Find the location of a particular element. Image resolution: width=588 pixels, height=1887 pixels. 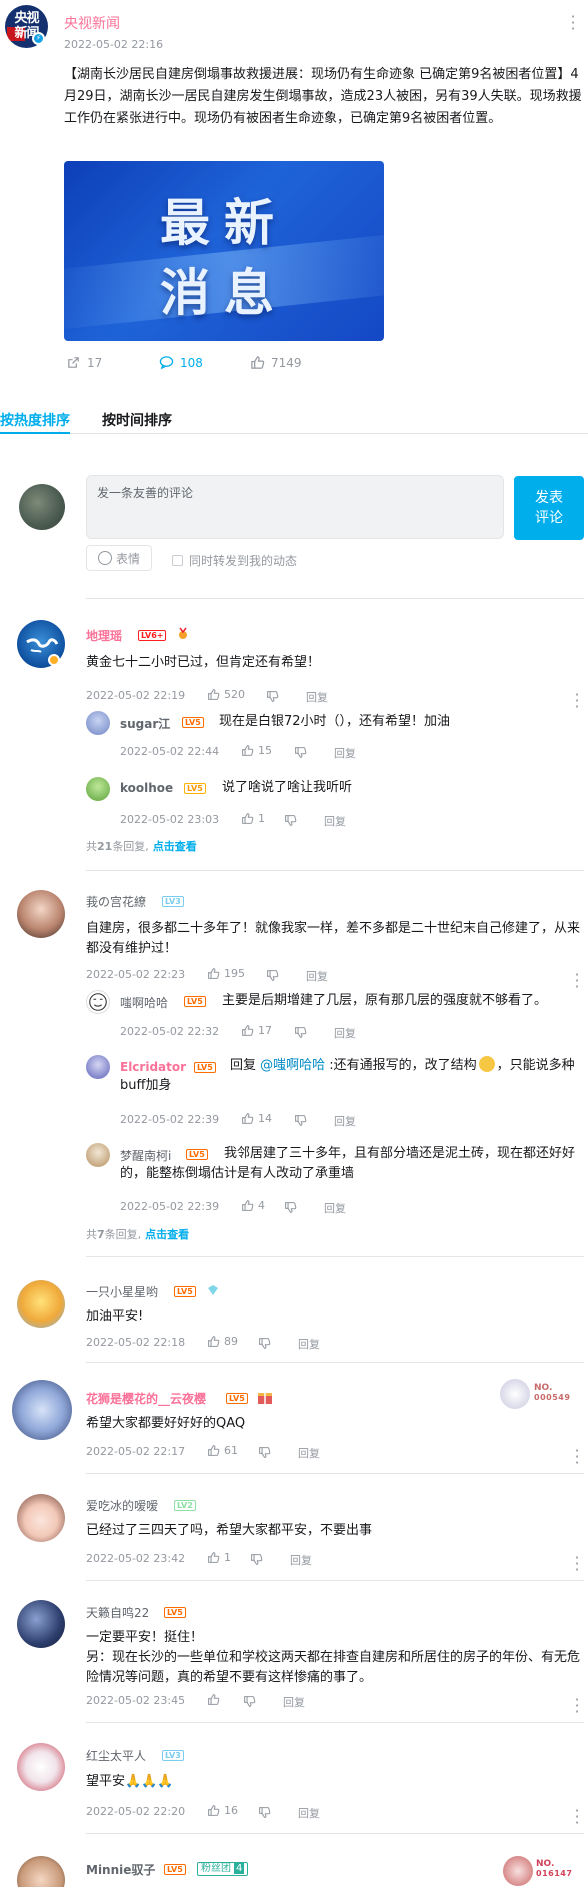

sync-forward-toggle: 同时转发到我的动态 is located at coordinates (234, 560).